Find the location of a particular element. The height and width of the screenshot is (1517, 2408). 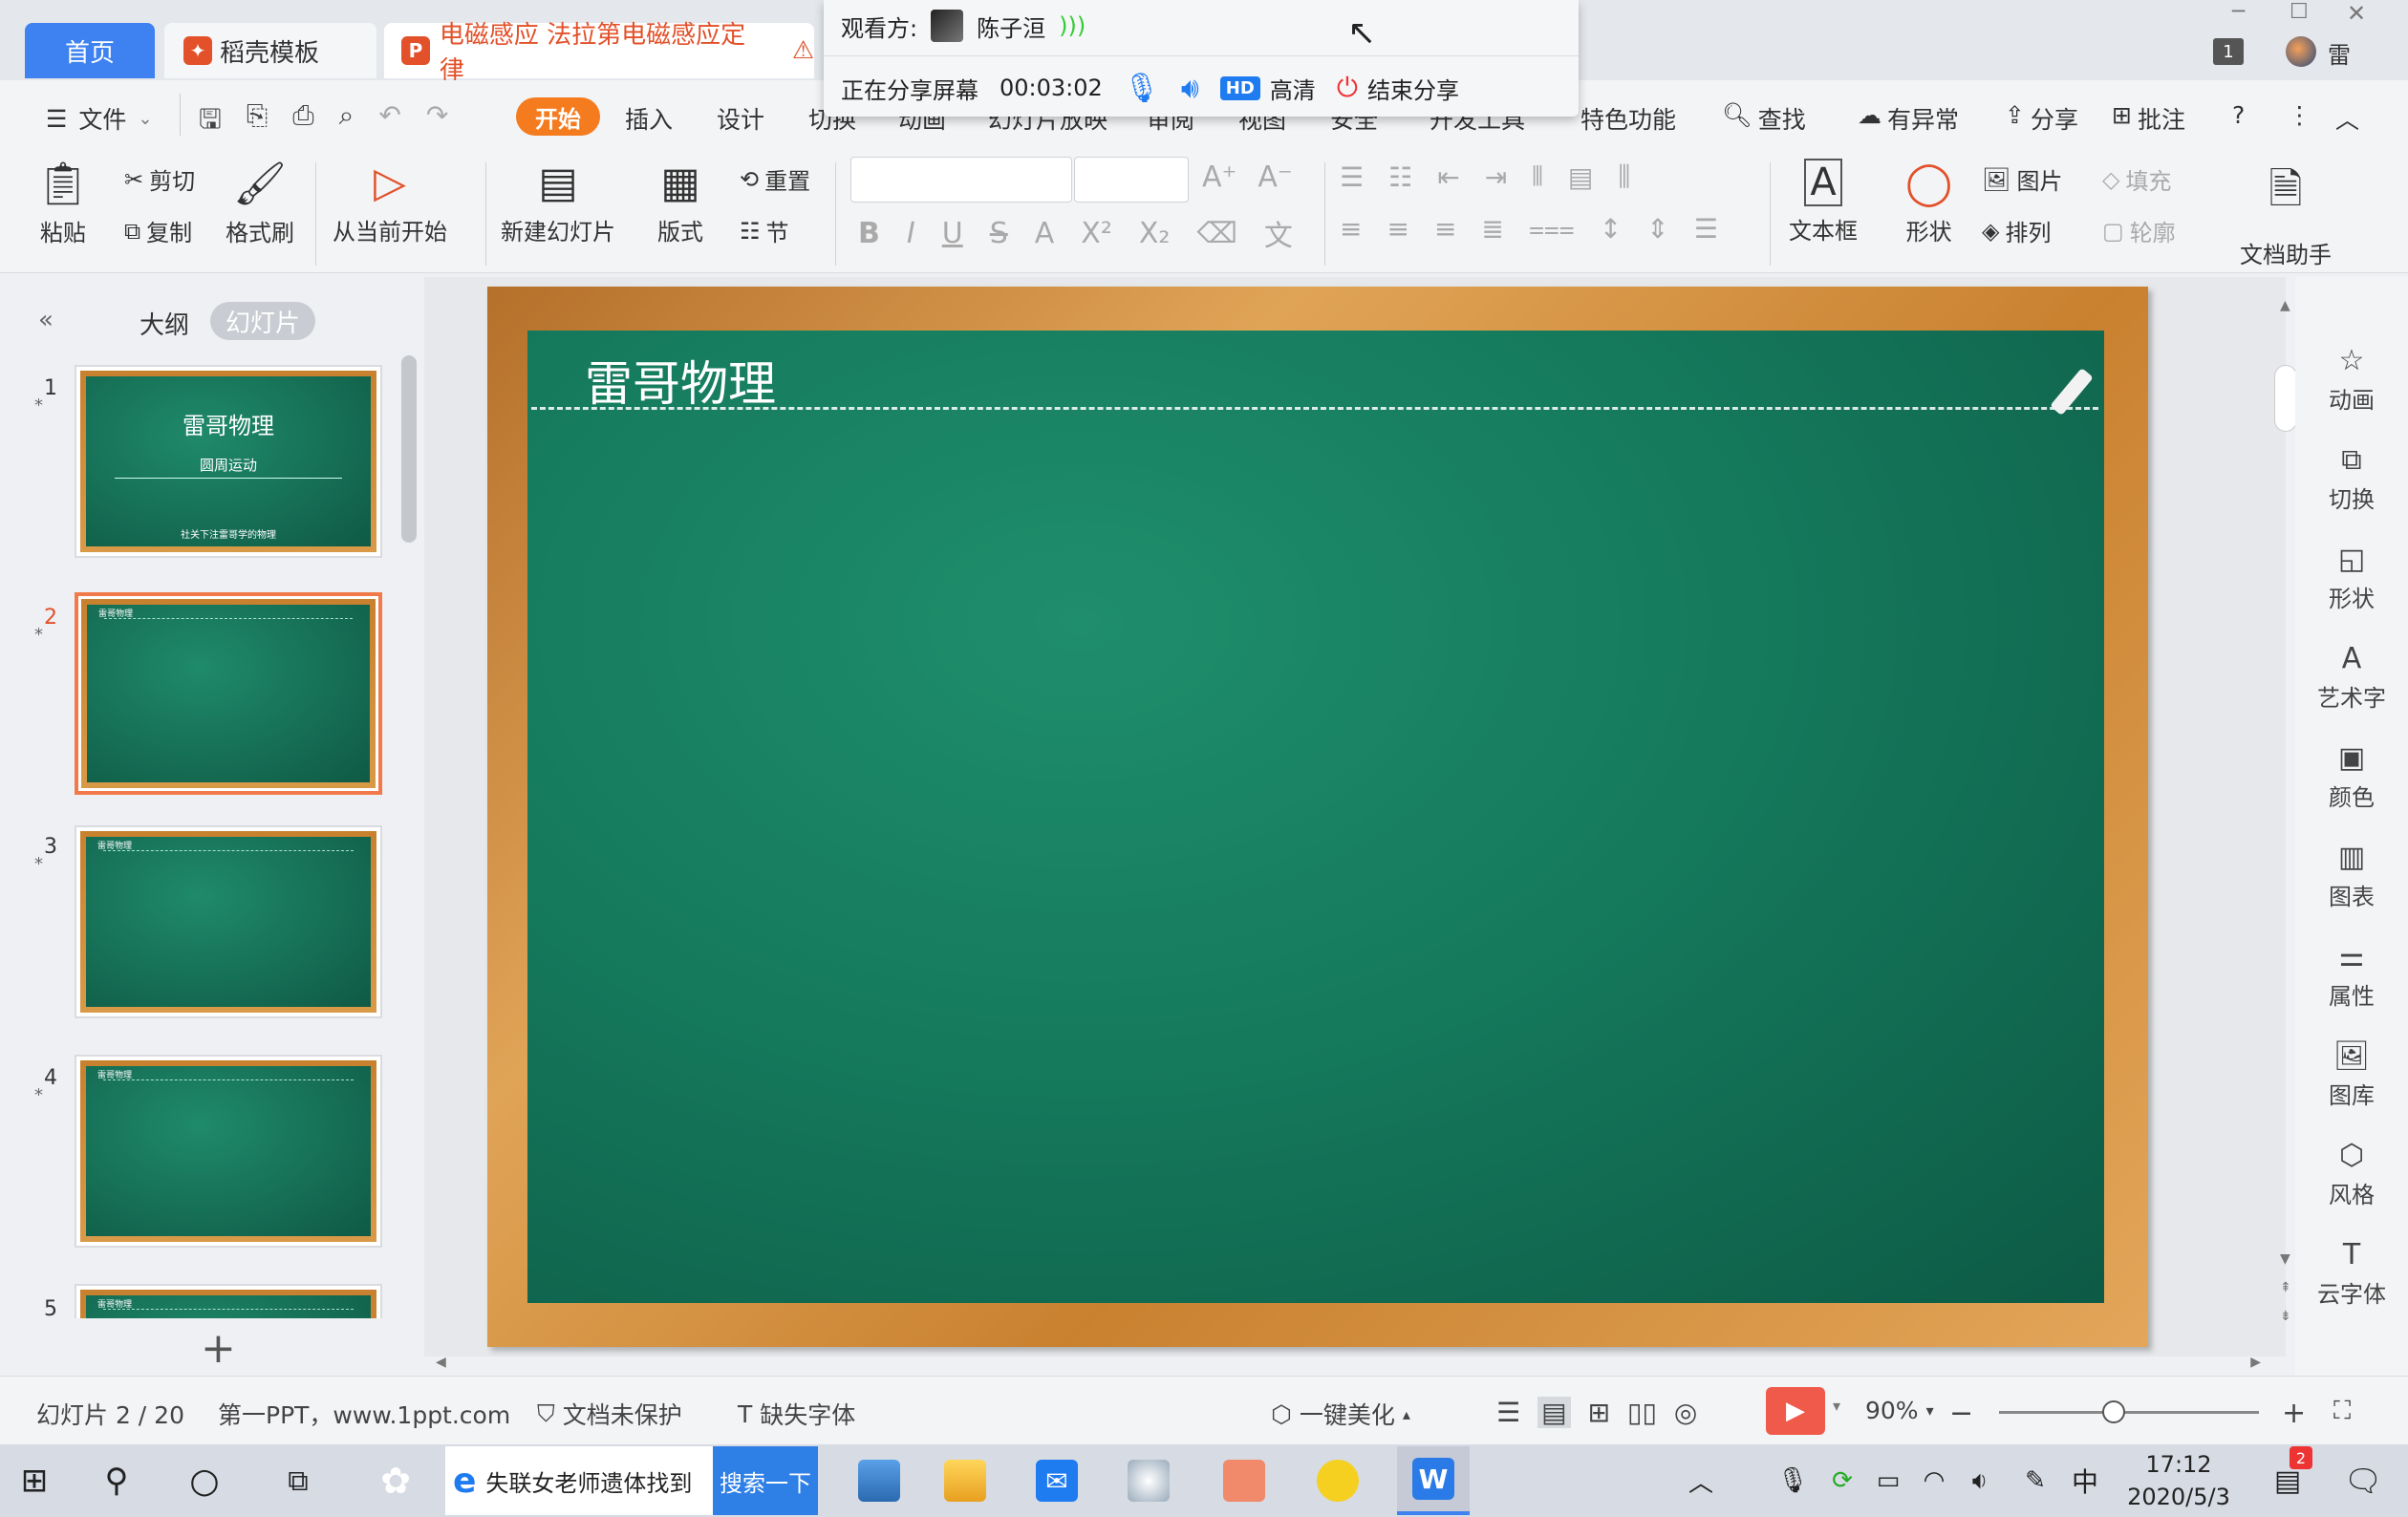

slides-tab: 幻灯片 is located at coordinates (262, 321).